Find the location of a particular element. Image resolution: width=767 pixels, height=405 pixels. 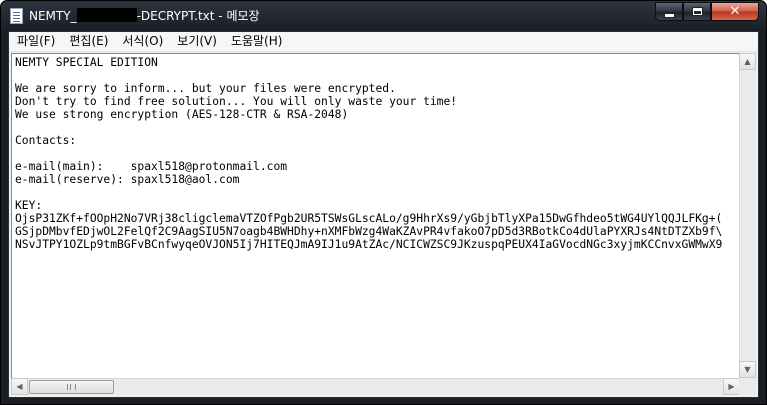

arrow-left-icon: ◀ is located at coordinates (19, 386).